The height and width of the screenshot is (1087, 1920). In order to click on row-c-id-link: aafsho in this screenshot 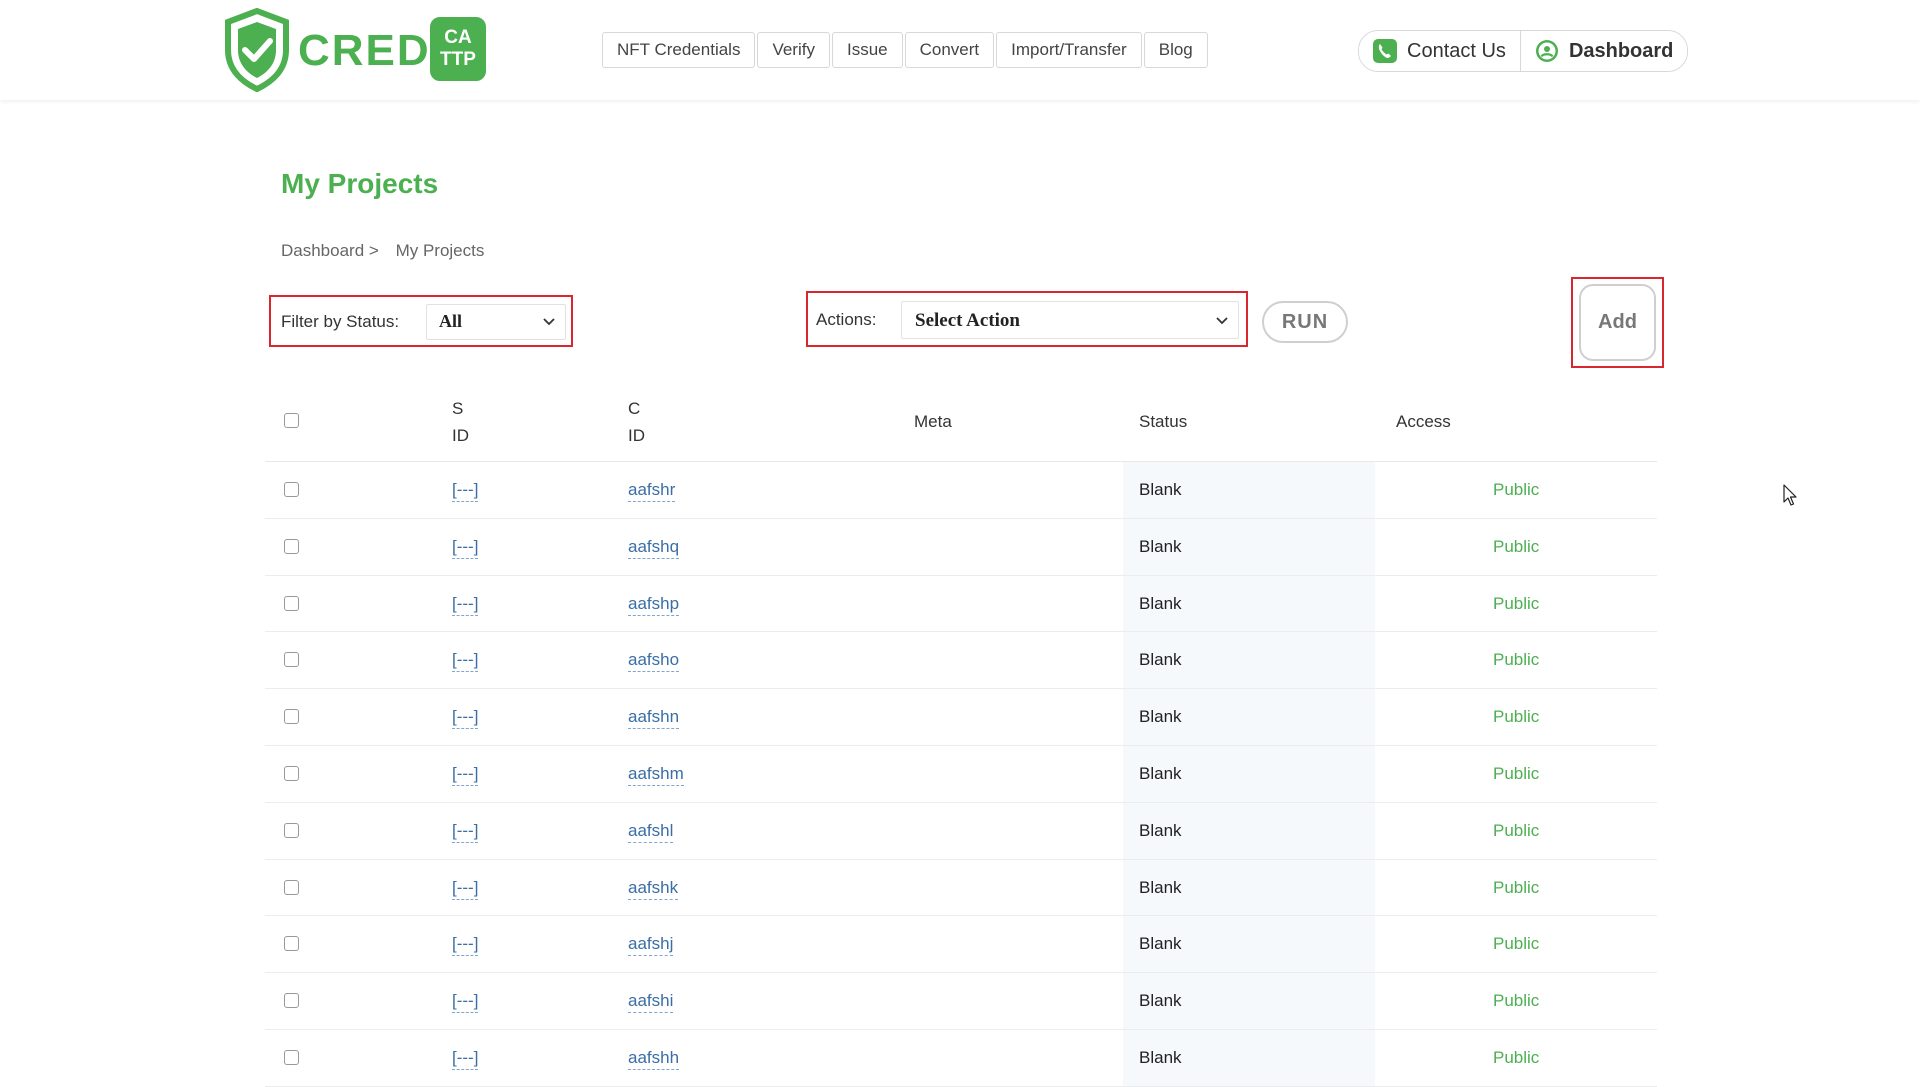, I will do `click(654, 661)`.